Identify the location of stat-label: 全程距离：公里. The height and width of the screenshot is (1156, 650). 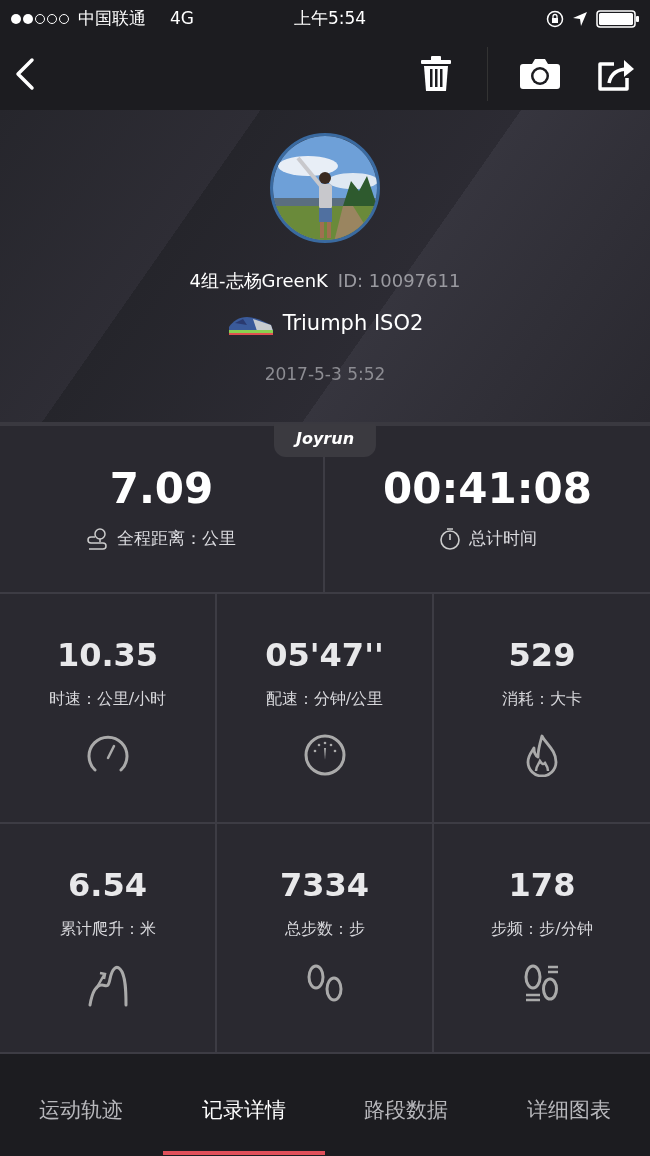
(176, 539).